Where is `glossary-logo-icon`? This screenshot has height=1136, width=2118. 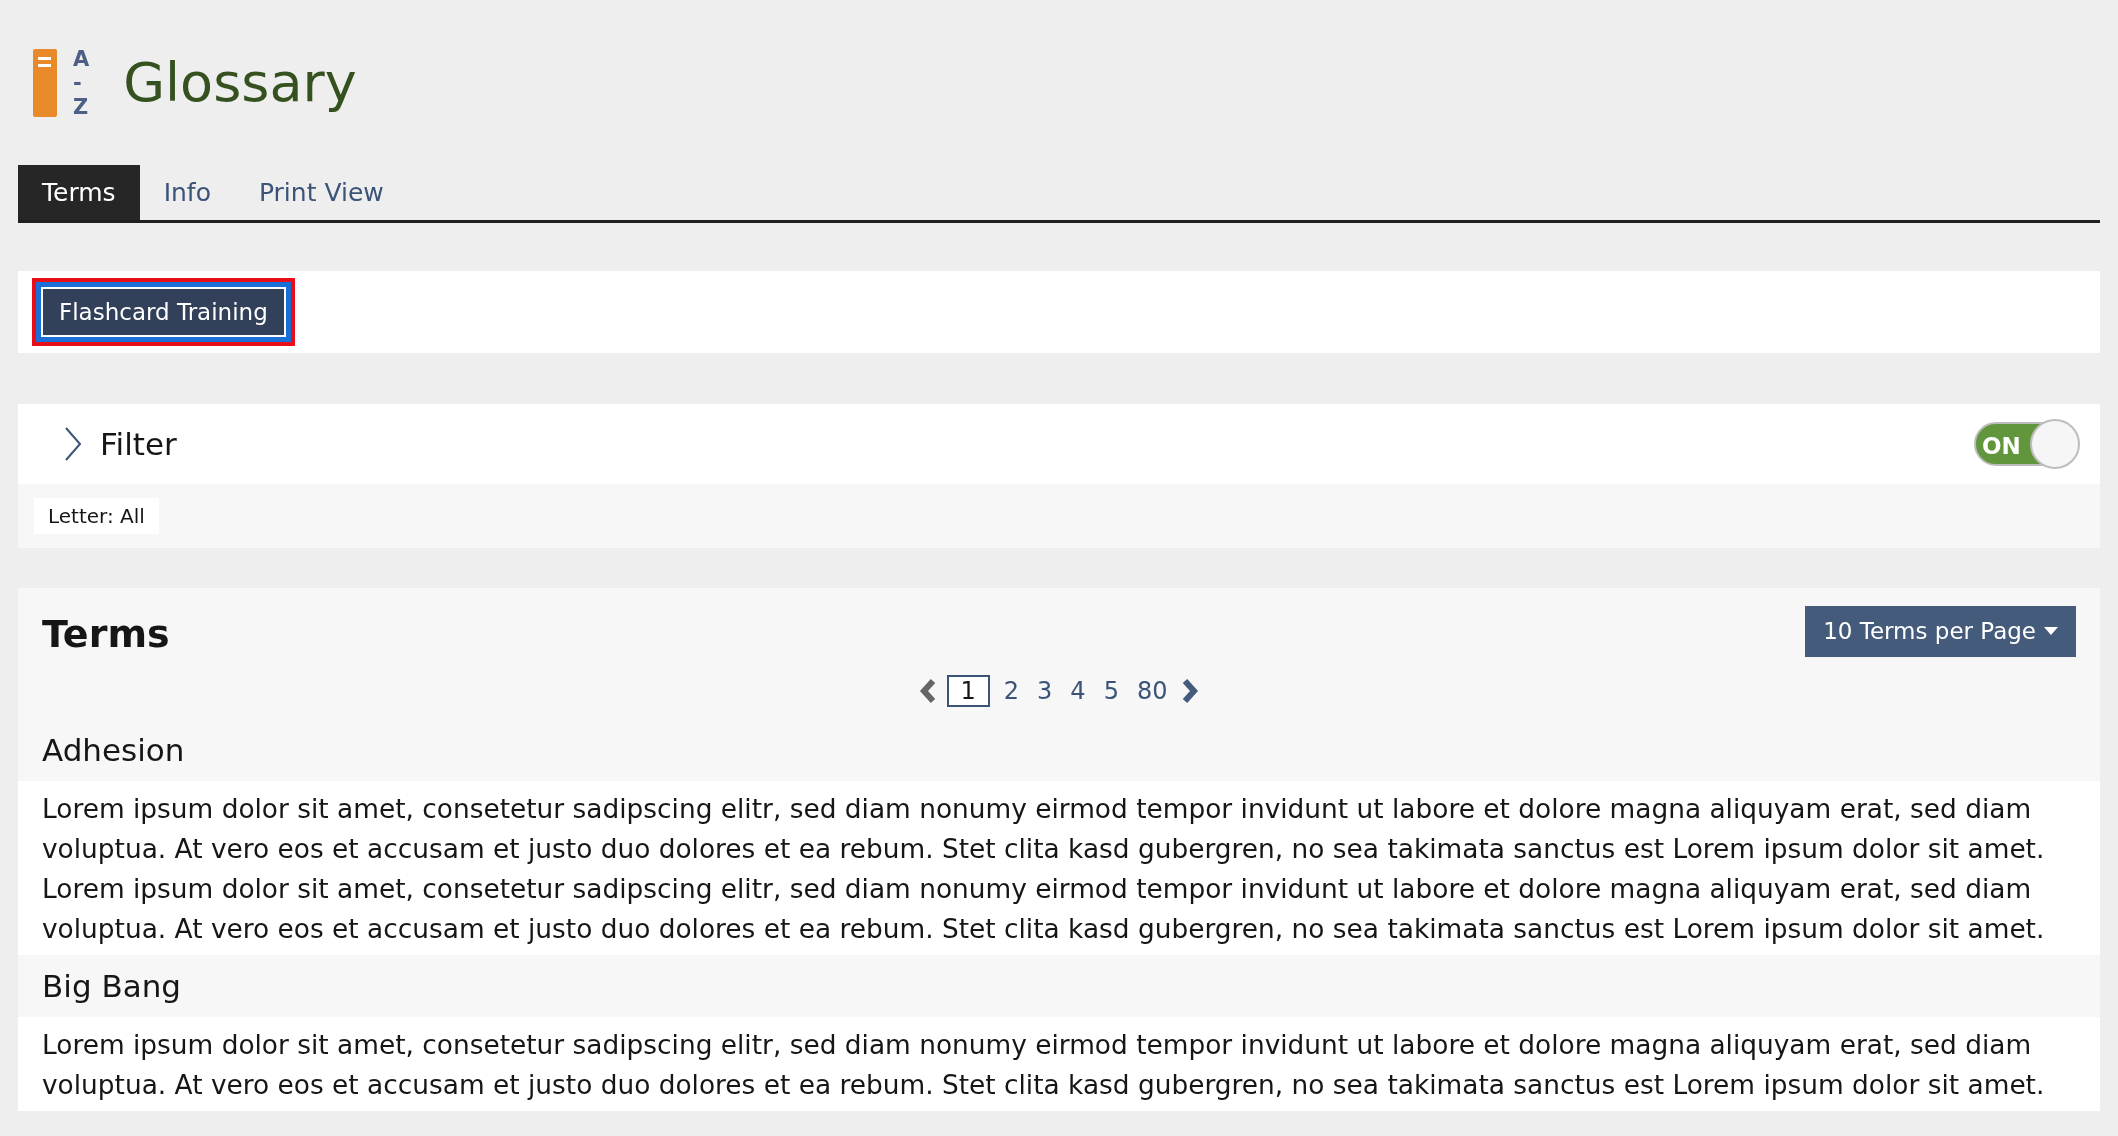
glossary-logo-icon is located at coordinates (45, 82).